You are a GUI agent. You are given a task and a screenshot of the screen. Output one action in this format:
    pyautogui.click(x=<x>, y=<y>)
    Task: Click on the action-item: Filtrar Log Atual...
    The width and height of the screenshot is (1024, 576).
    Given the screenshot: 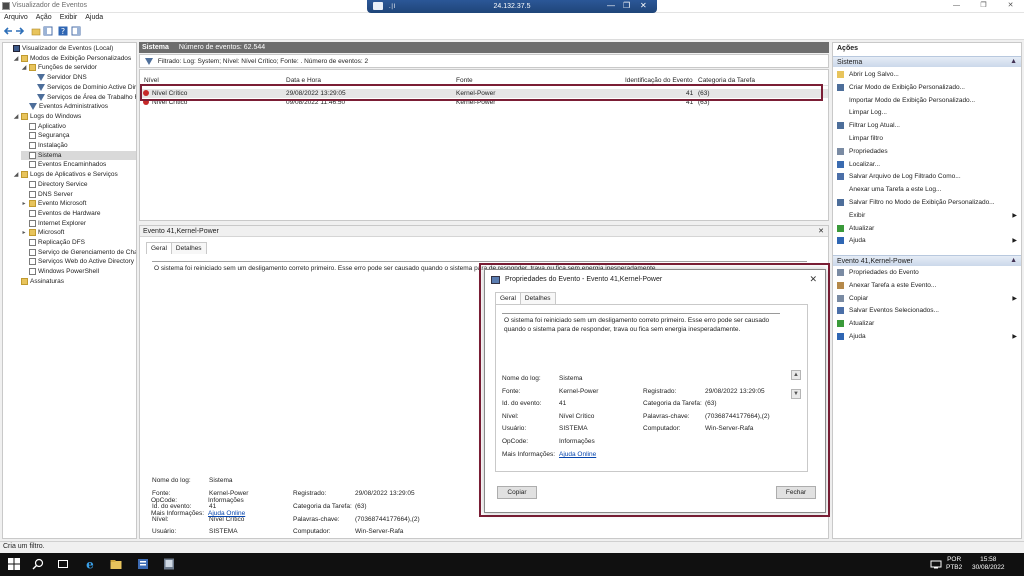 What is the action you would take?
    pyautogui.click(x=928, y=125)
    